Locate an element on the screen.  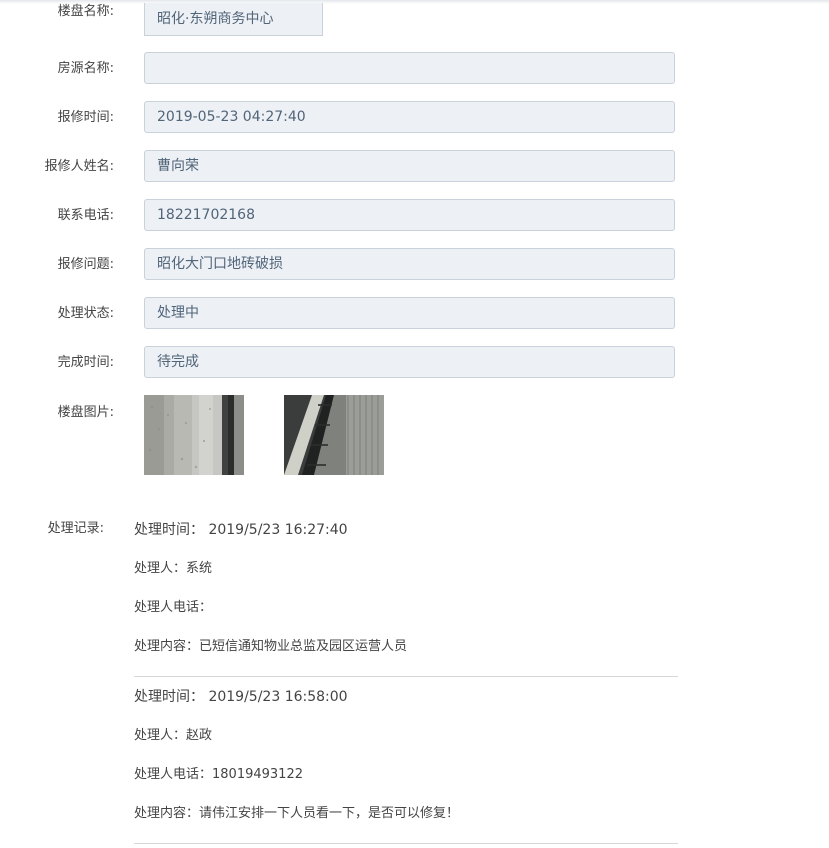
record-content-value: 请伟江安排一下人员看一下，是否可以修复！ is located at coordinates (329, 813).